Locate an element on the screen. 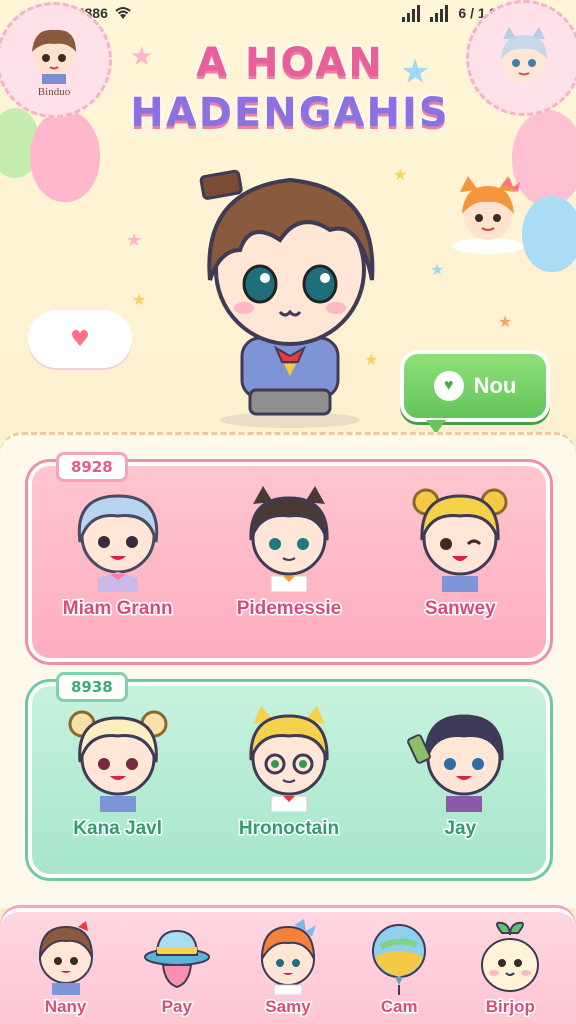  member-name: Kana Javl is located at coordinates (118, 829).